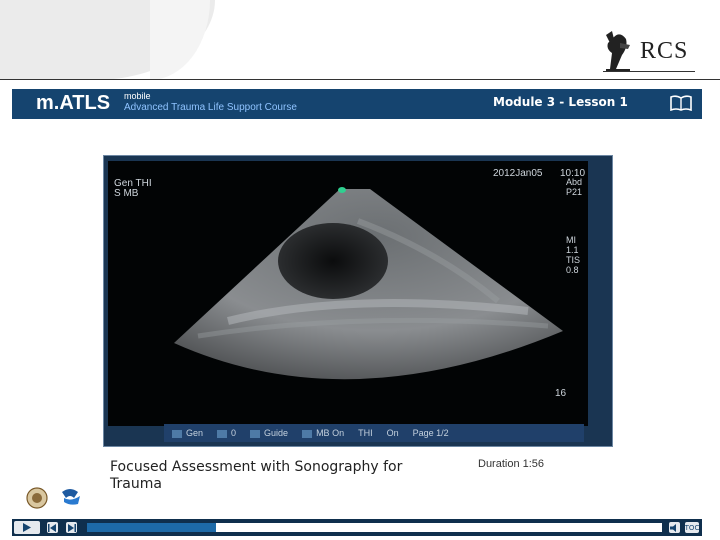 The image size is (720, 540). I want to click on probe-marker-icon, so click(342, 190).